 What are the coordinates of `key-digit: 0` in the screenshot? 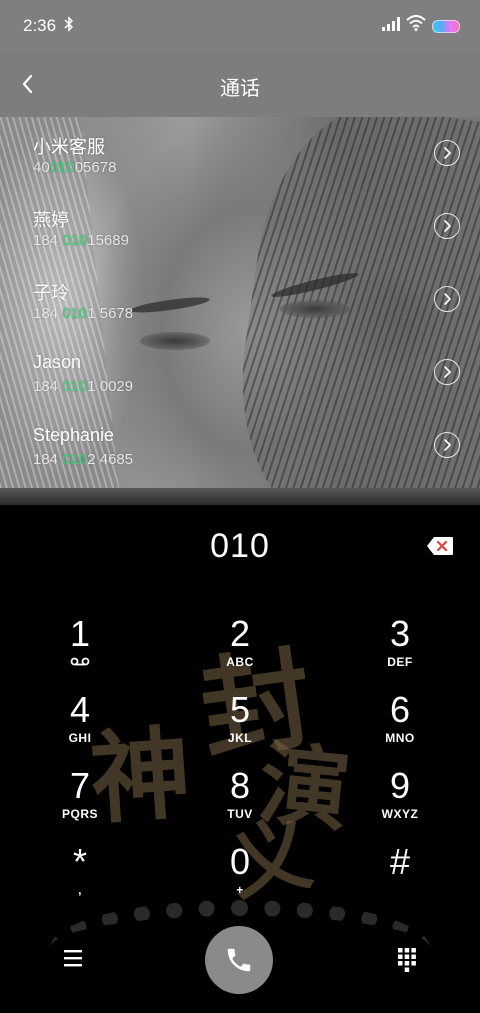 It's located at (240, 861).